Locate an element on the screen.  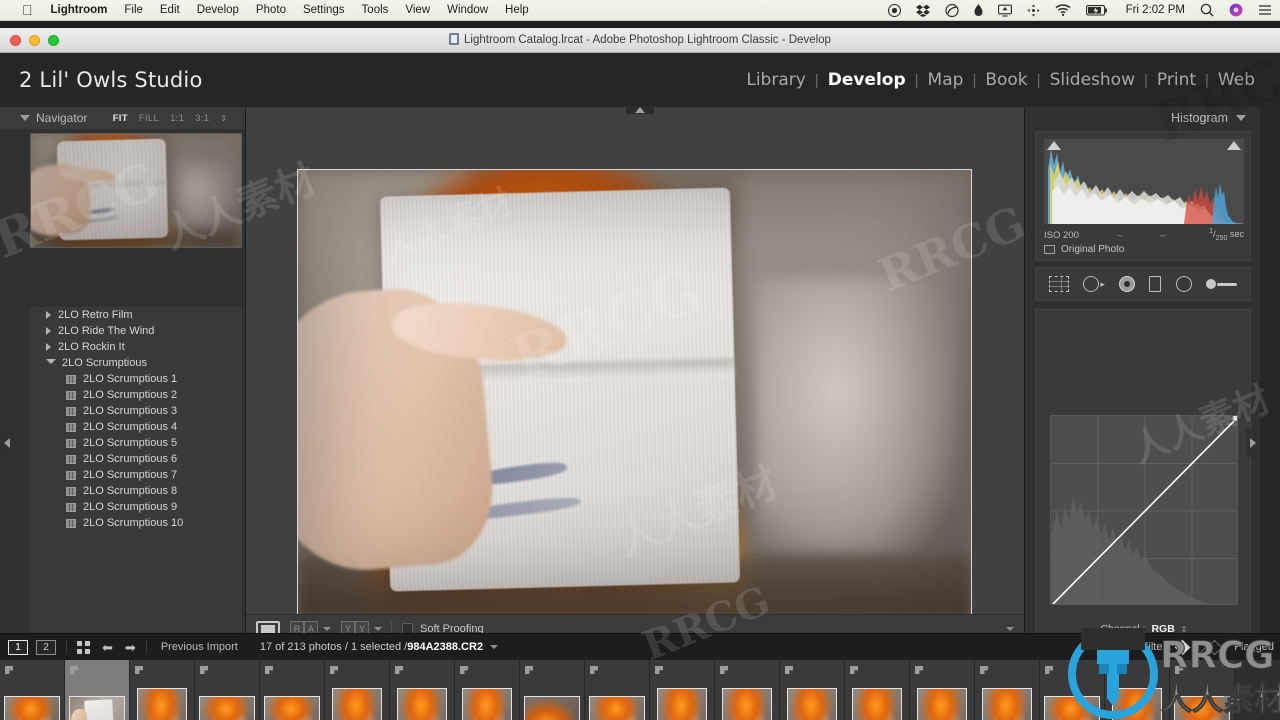
menu-item-help: Help is located at coordinates (517, 10).